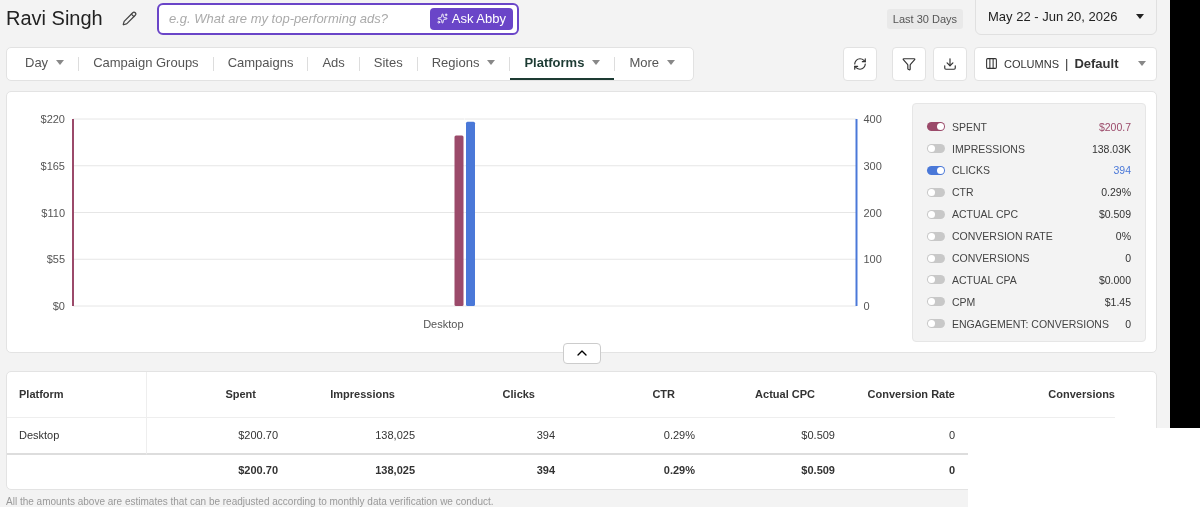 Image resolution: width=1200 pixels, height=507 pixels. What do you see at coordinates (212, 394) in the screenshot?
I see `column-header: Spent` at bounding box center [212, 394].